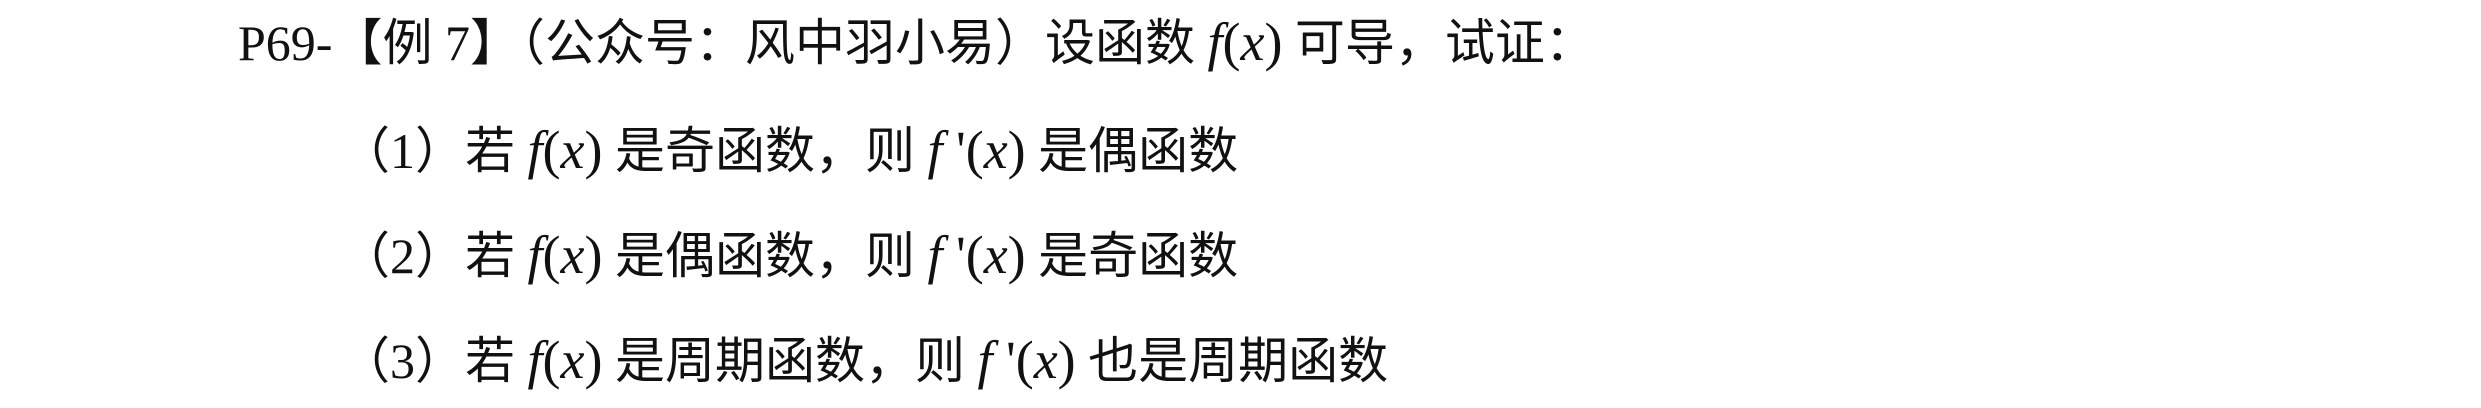 The height and width of the screenshot is (408, 2481). What do you see at coordinates (565, 360) in the screenshot?
I see `item-3-fx: f(x)` at bounding box center [565, 360].